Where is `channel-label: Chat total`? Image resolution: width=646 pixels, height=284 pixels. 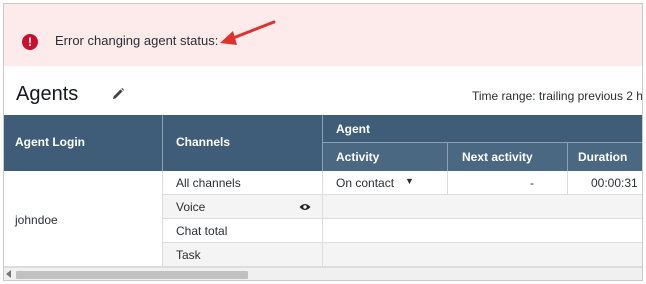 channel-label: Chat total is located at coordinates (202, 231).